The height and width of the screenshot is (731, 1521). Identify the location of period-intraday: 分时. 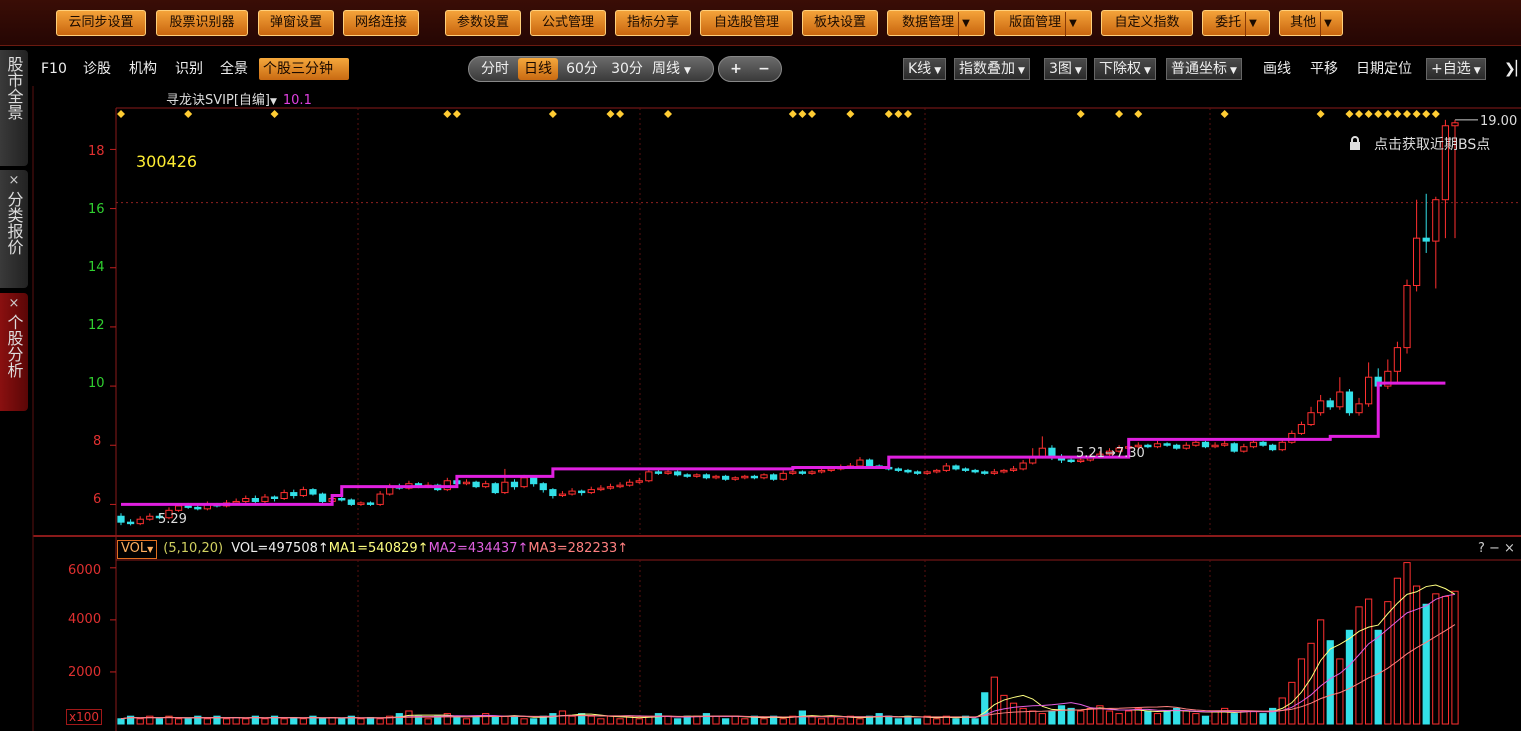
(495, 69).